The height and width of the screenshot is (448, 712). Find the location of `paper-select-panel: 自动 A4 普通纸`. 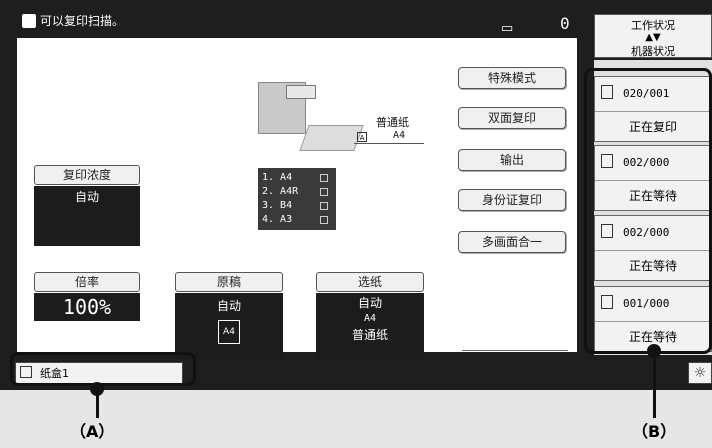

paper-select-panel: 自动 A4 普通纸 is located at coordinates (370, 326).